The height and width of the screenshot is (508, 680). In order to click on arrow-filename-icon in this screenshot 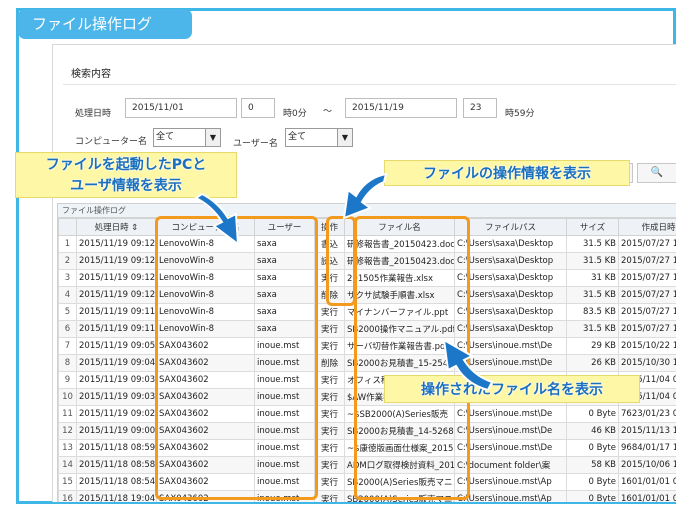, I will do `click(468, 364)`.